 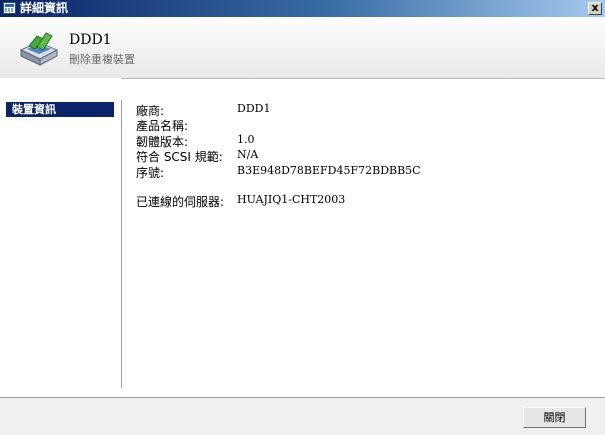 I want to click on grid-window-icon, so click(x=9, y=8).